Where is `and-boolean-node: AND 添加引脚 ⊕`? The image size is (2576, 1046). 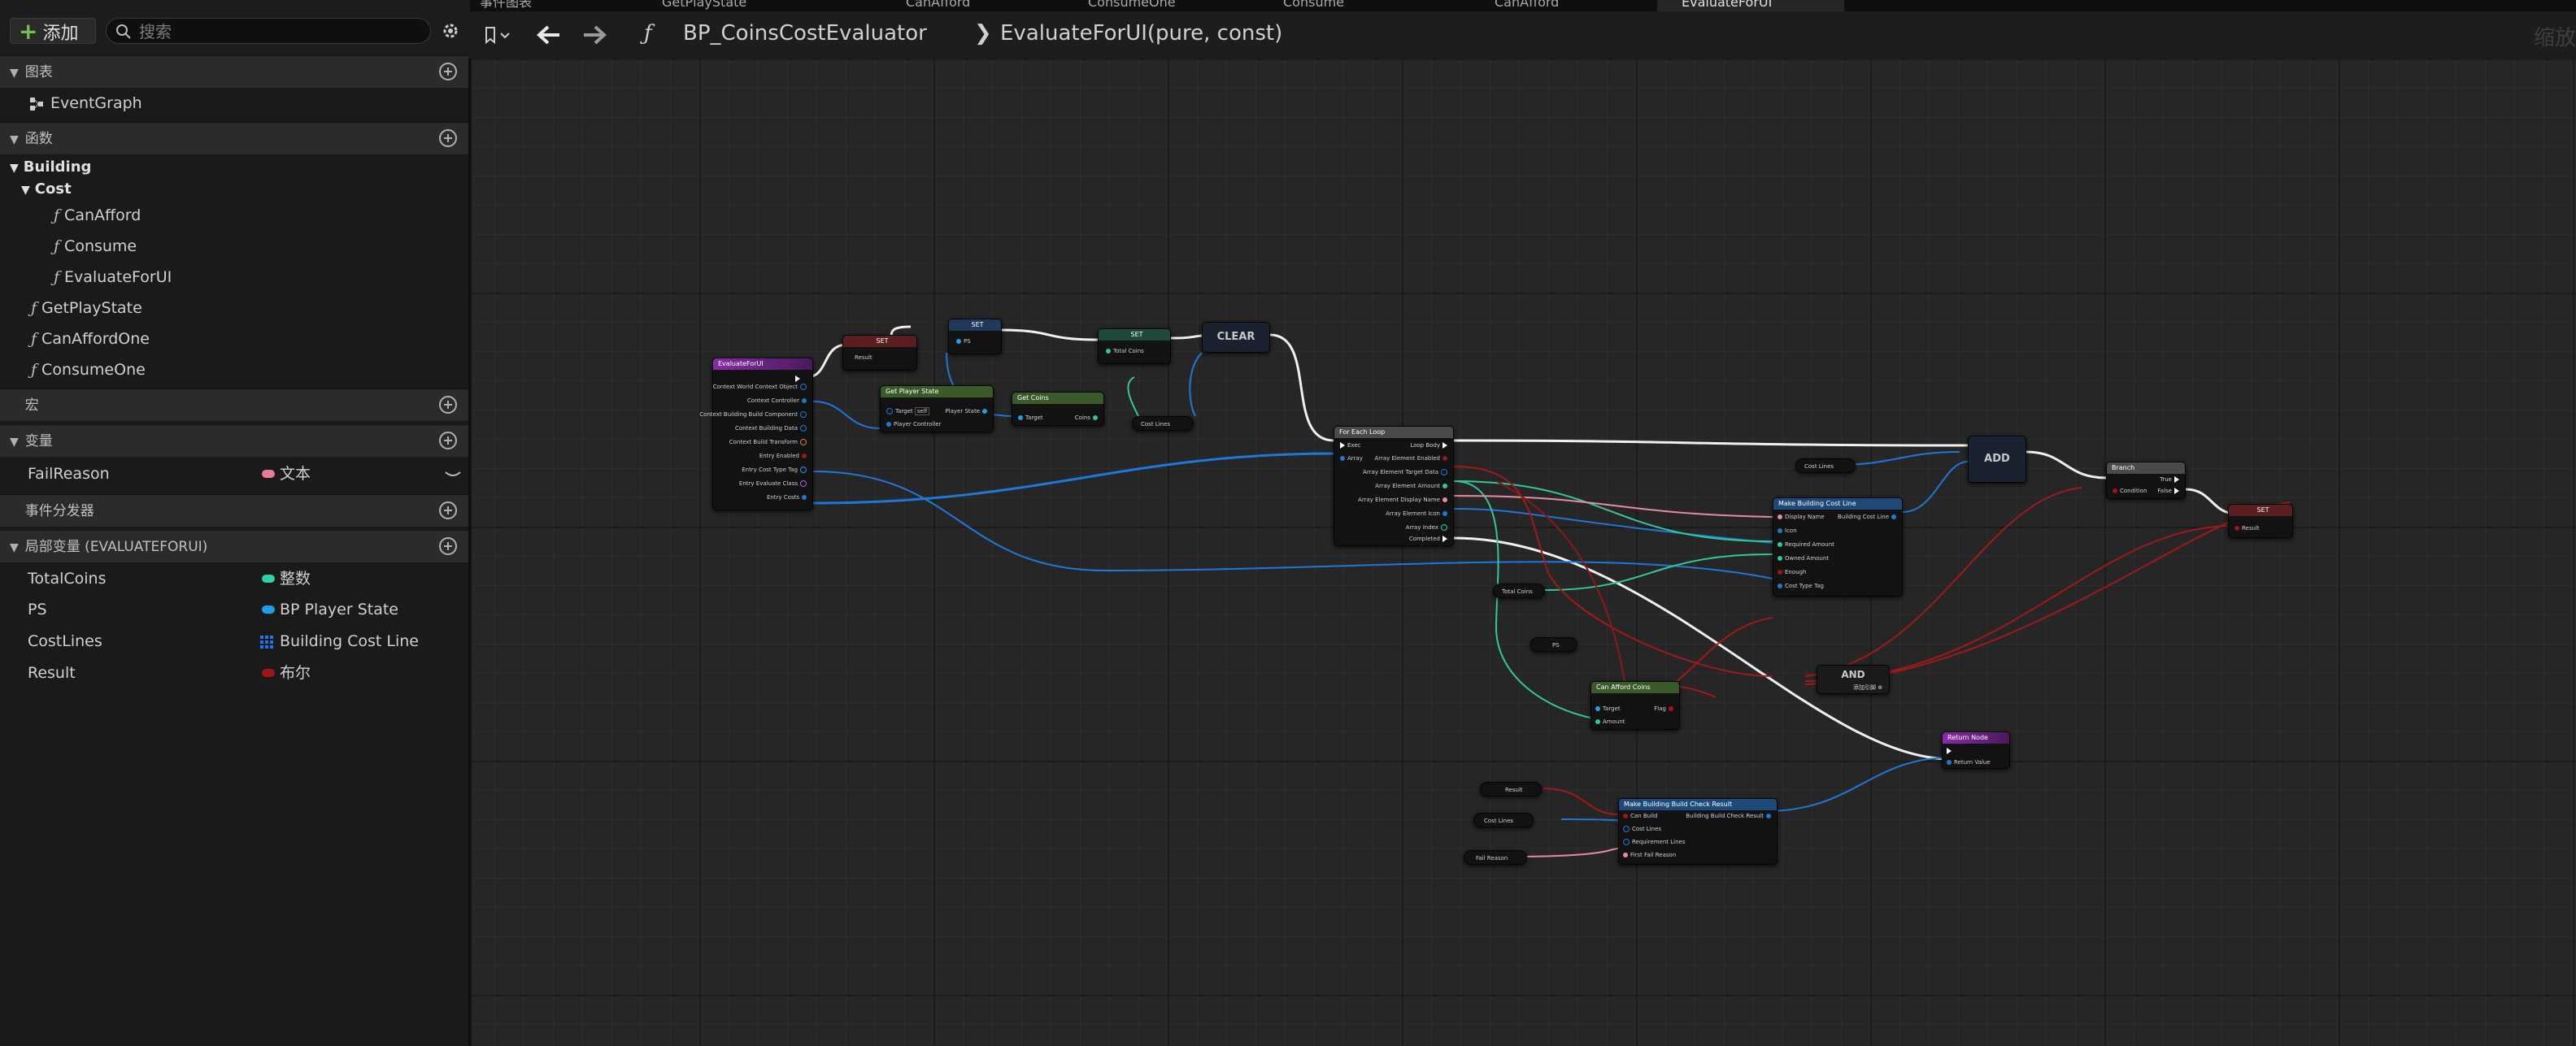
and-boolean-node: AND 添加引脚 ⊕ is located at coordinates (1854, 680).